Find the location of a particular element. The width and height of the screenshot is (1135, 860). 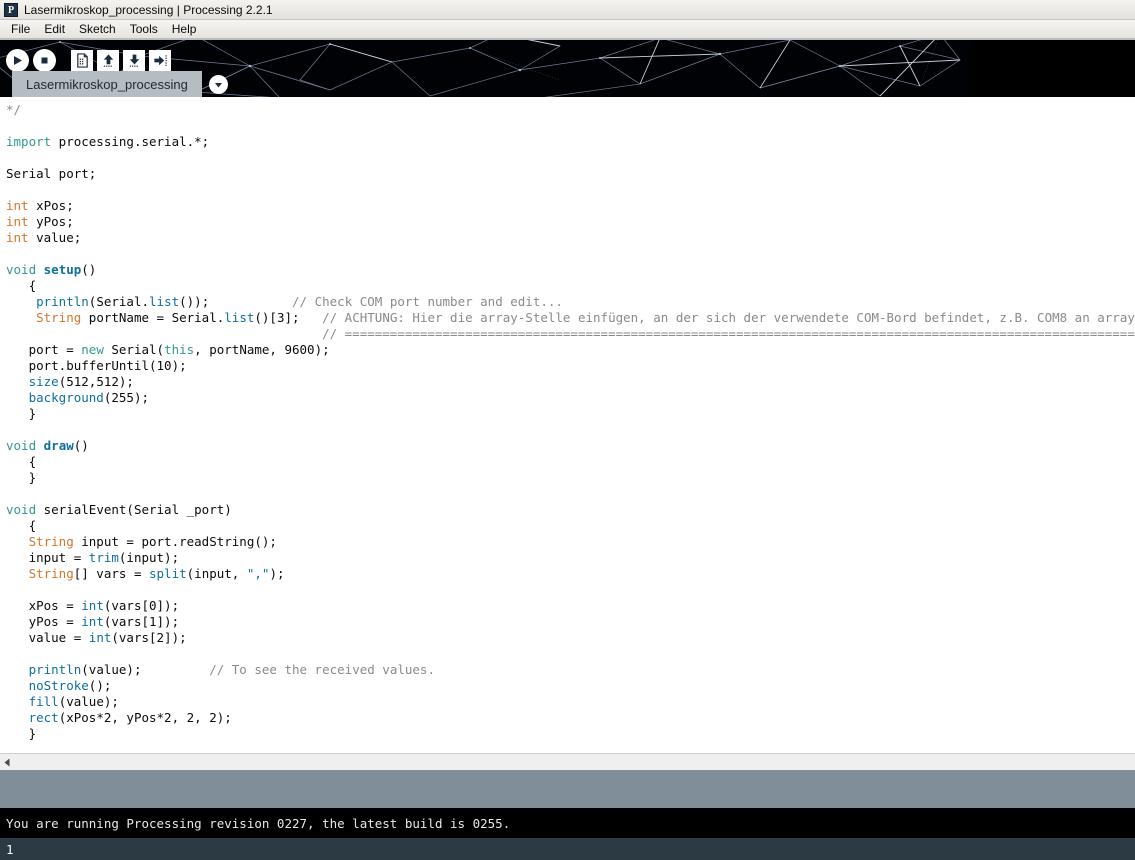

code-line: String[] vars = split(input, ","); is located at coordinates (570, 574).